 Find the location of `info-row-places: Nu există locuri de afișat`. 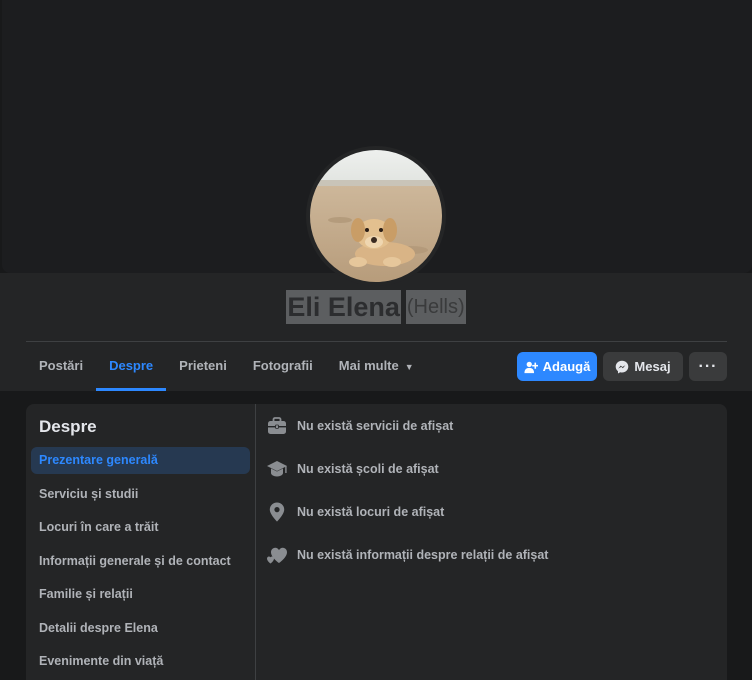

info-row-places: Nu există locuri de afișat is located at coordinates (355, 512).